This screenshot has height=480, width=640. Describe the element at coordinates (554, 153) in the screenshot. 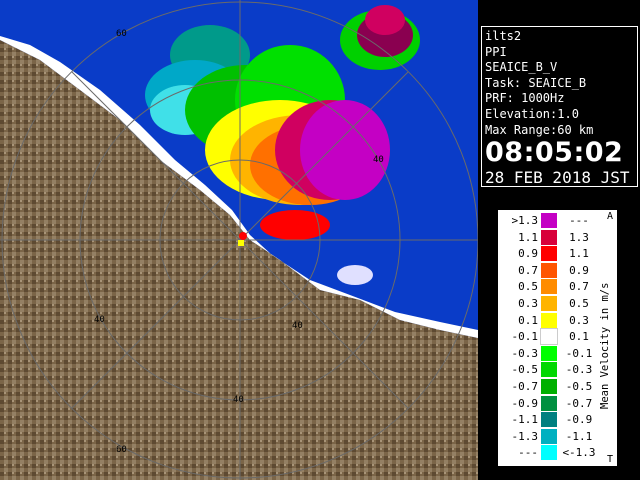

I see `scan-time: 08:05:02` at that location.